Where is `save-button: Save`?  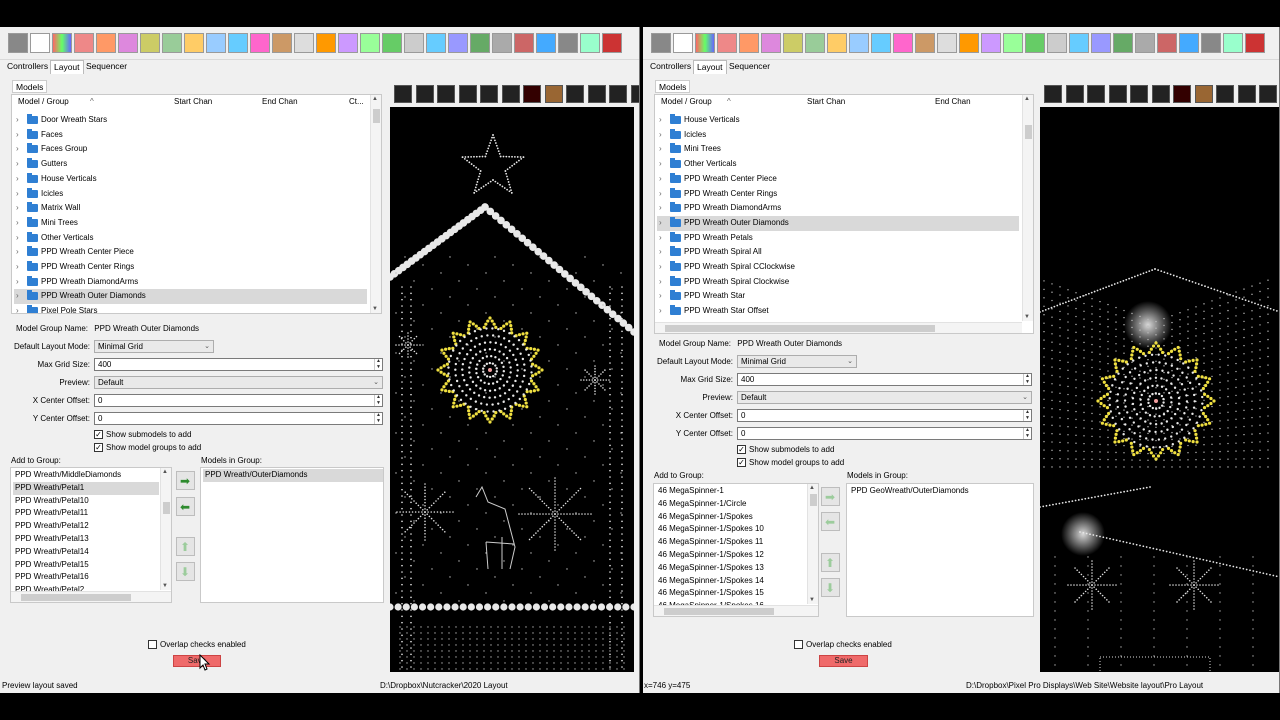 save-button: Save is located at coordinates (197, 661).